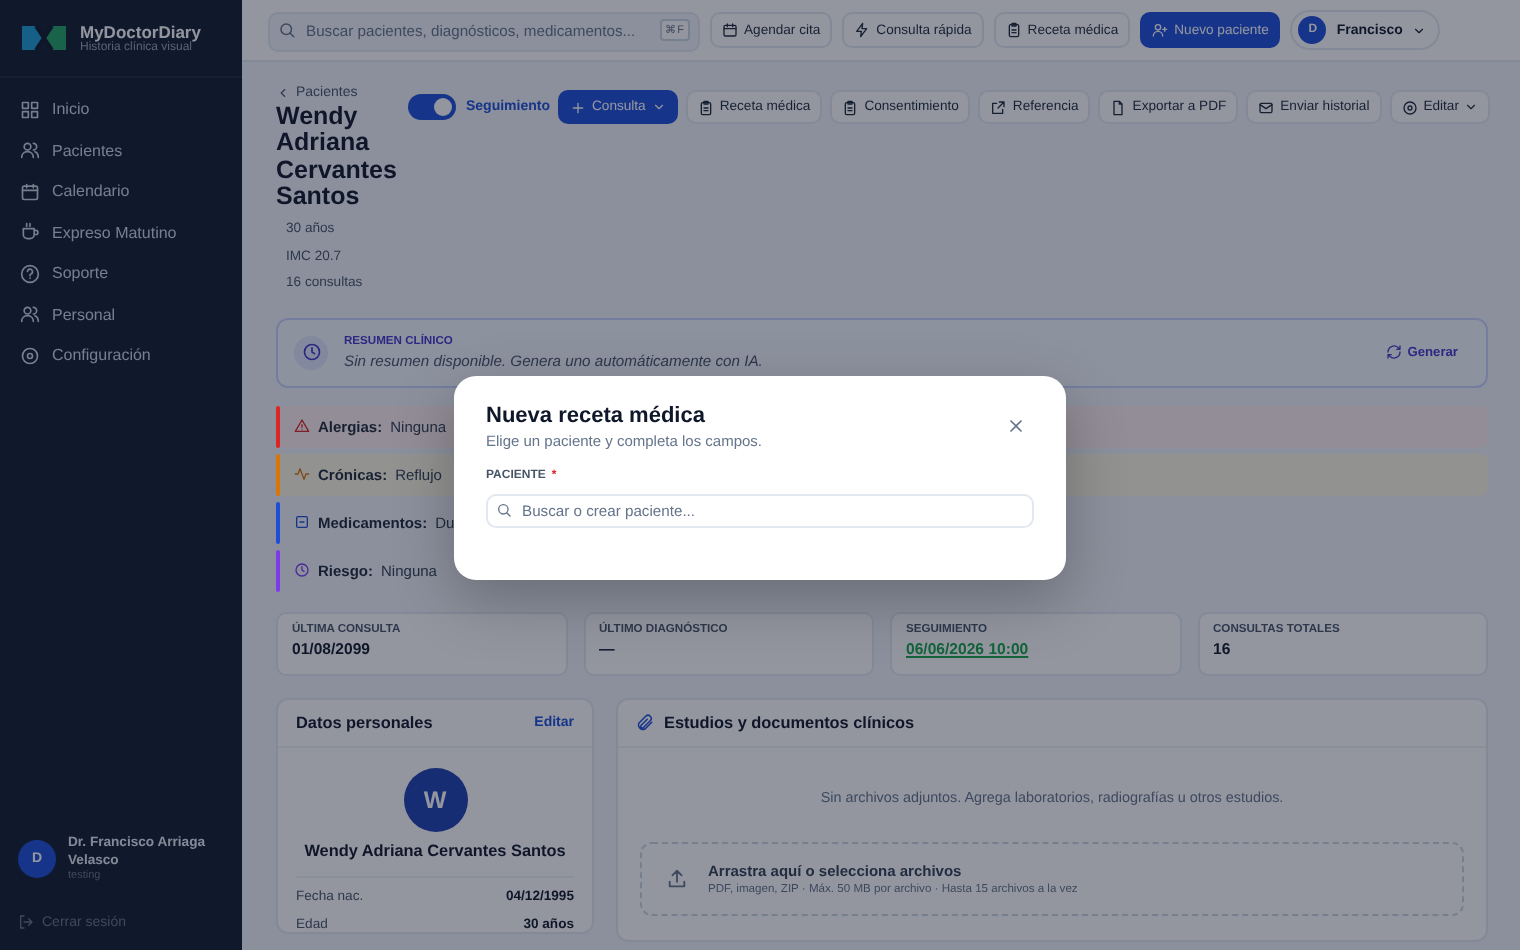 The width and height of the screenshot is (1520, 950). Describe the element at coordinates (121, 355) in the screenshot. I see `nav-item: Configuración` at that location.